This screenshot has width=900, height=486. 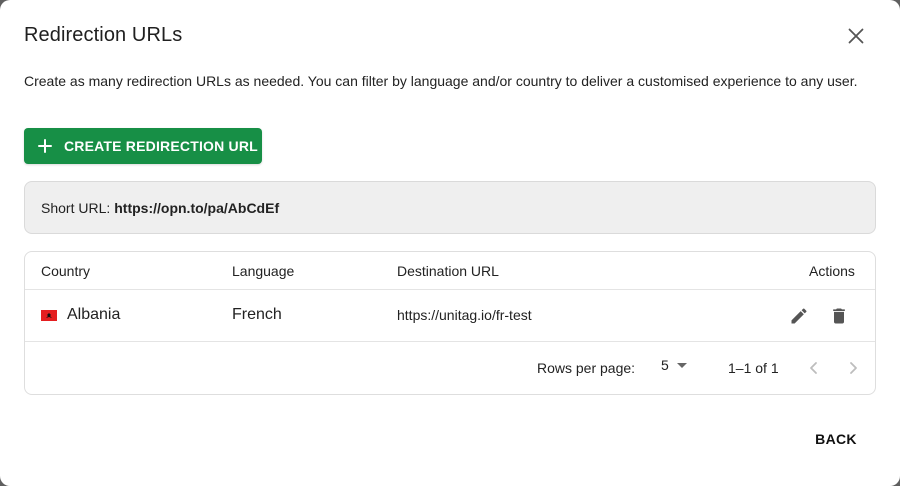 I want to click on chevron-left-icon, so click(x=813, y=368).